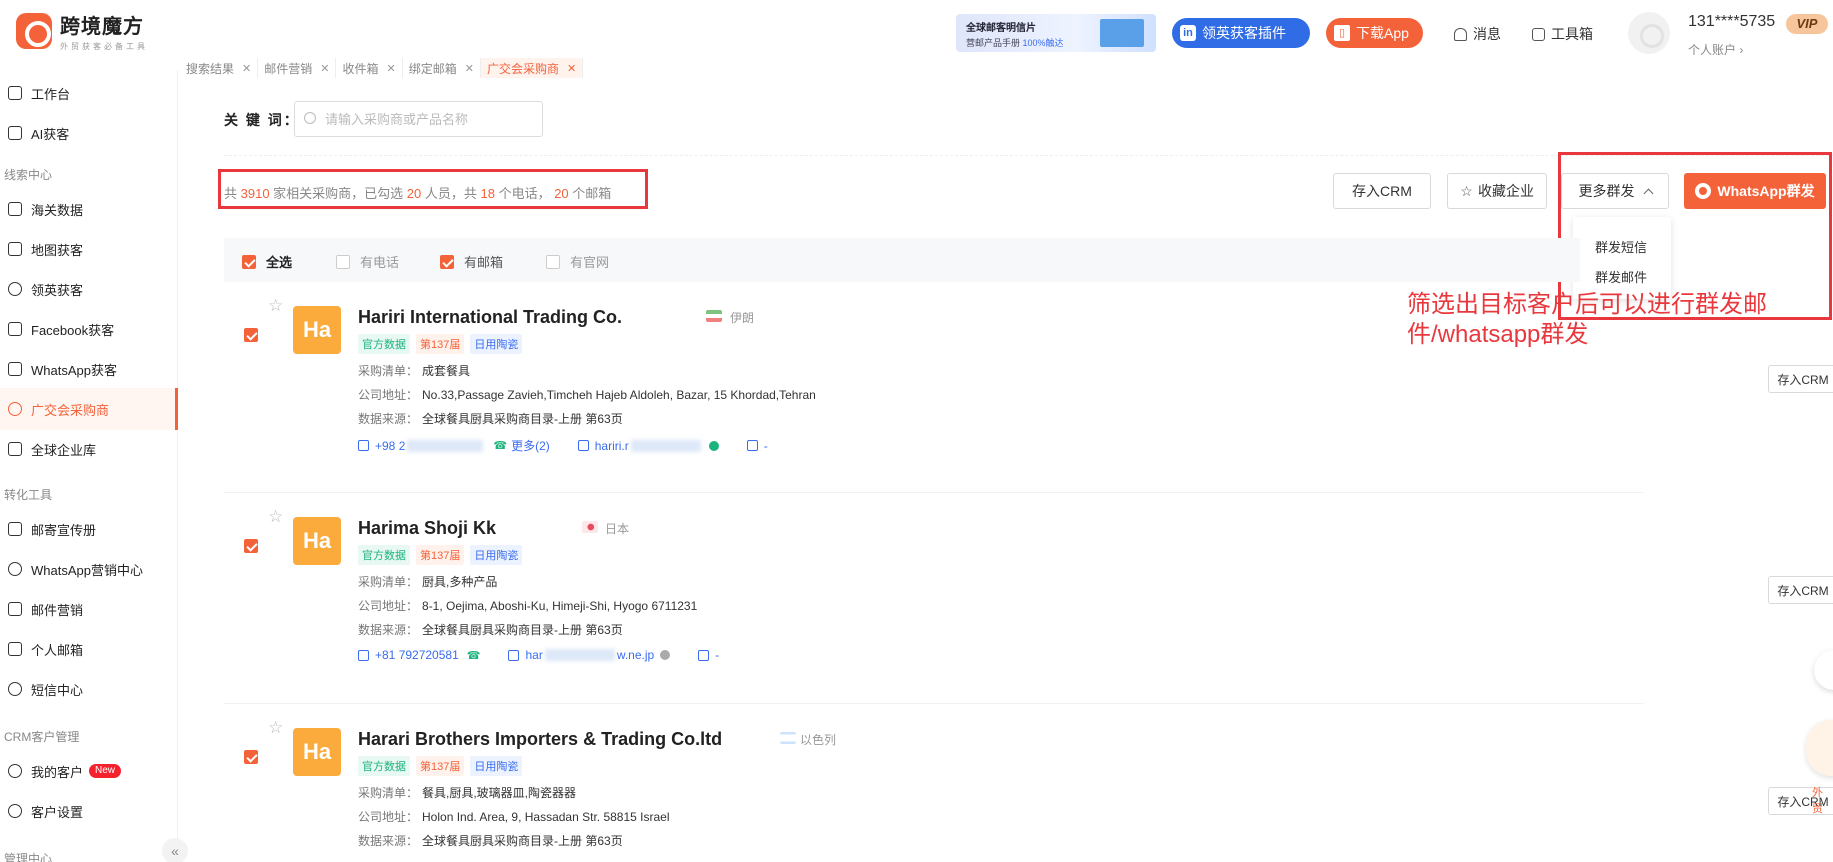  What do you see at coordinates (65, 771) in the screenshot?
I see `sidebar-item-my-customers: 我的客户 New` at bounding box center [65, 771].